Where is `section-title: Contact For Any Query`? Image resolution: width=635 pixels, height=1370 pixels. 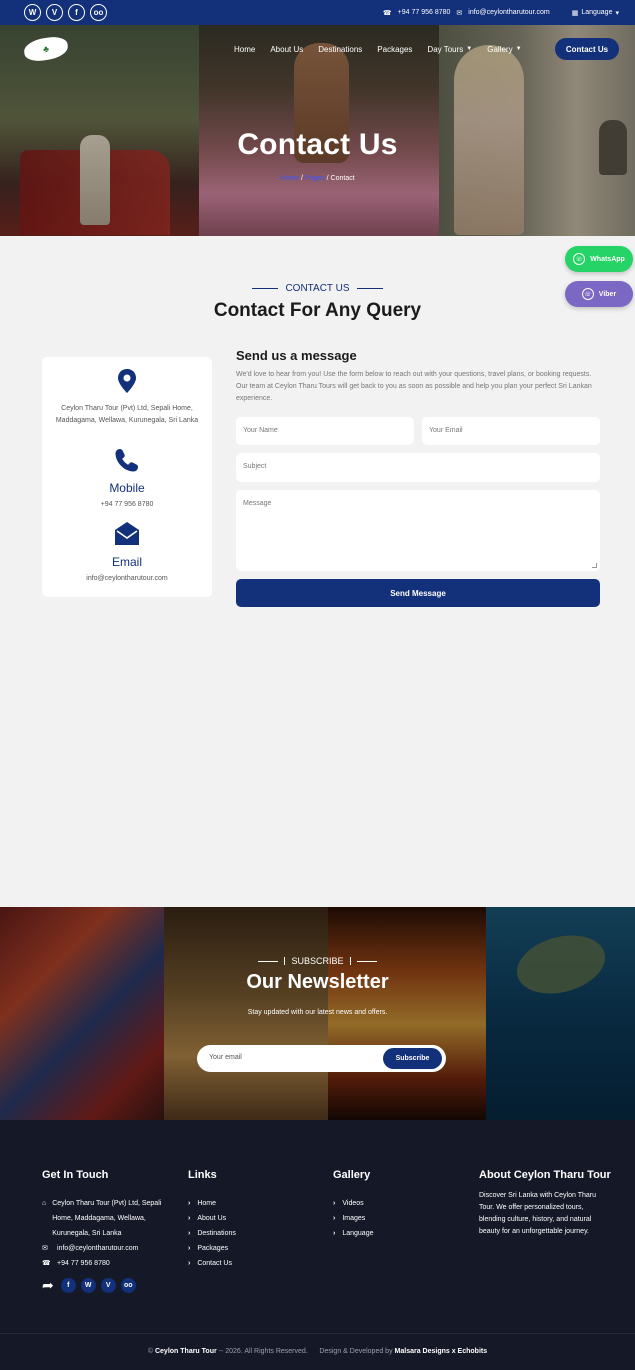 section-title: Contact For Any Query is located at coordinates (317, 310).